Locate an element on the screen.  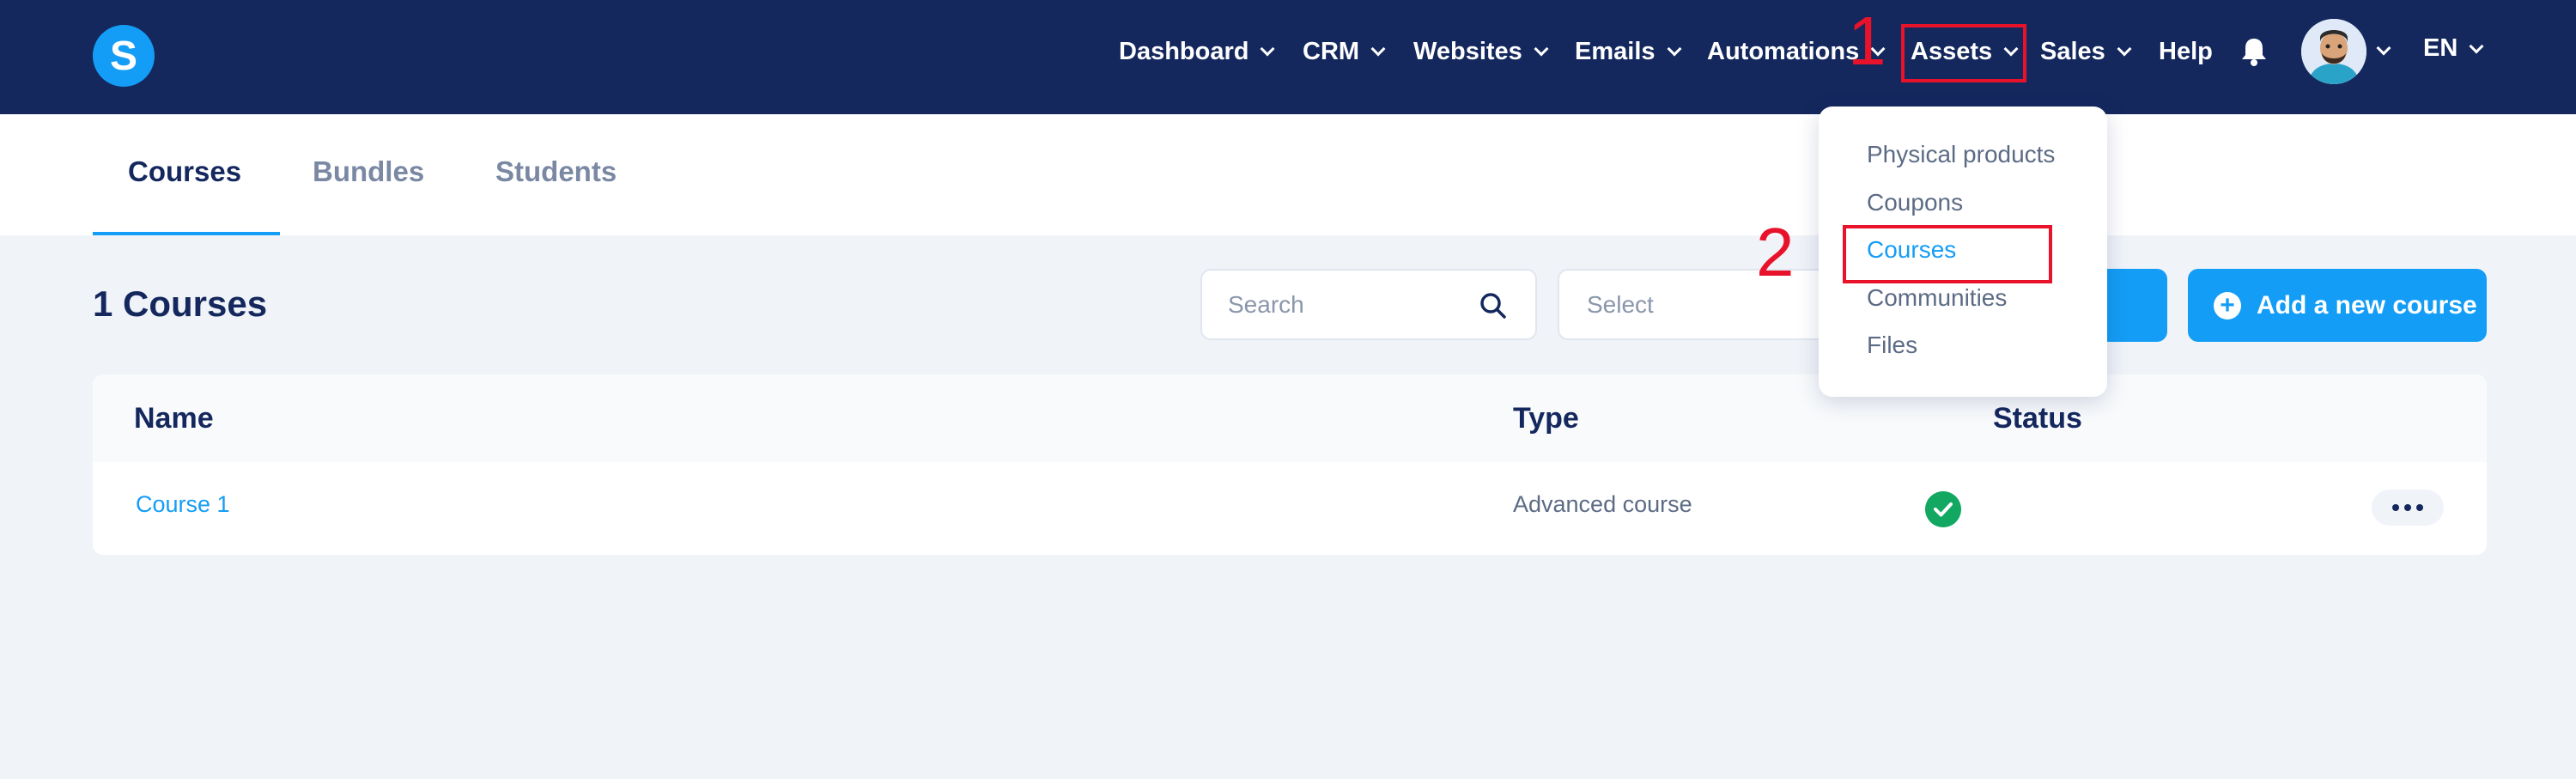
annotation-step-2: 2 is located at coordinates (1776, 252).